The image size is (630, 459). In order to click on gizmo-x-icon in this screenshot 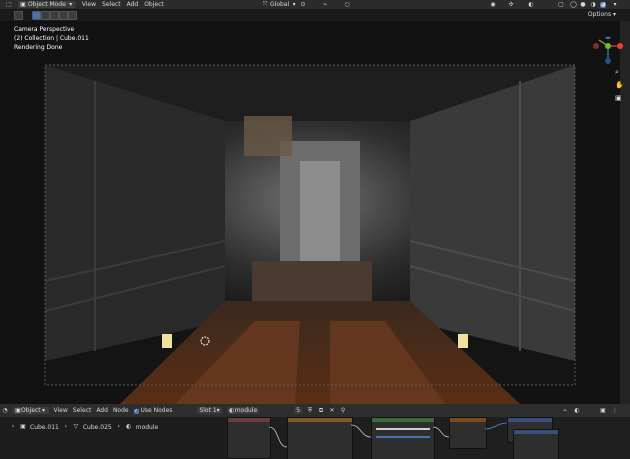, I will do `click(620, 46)`.